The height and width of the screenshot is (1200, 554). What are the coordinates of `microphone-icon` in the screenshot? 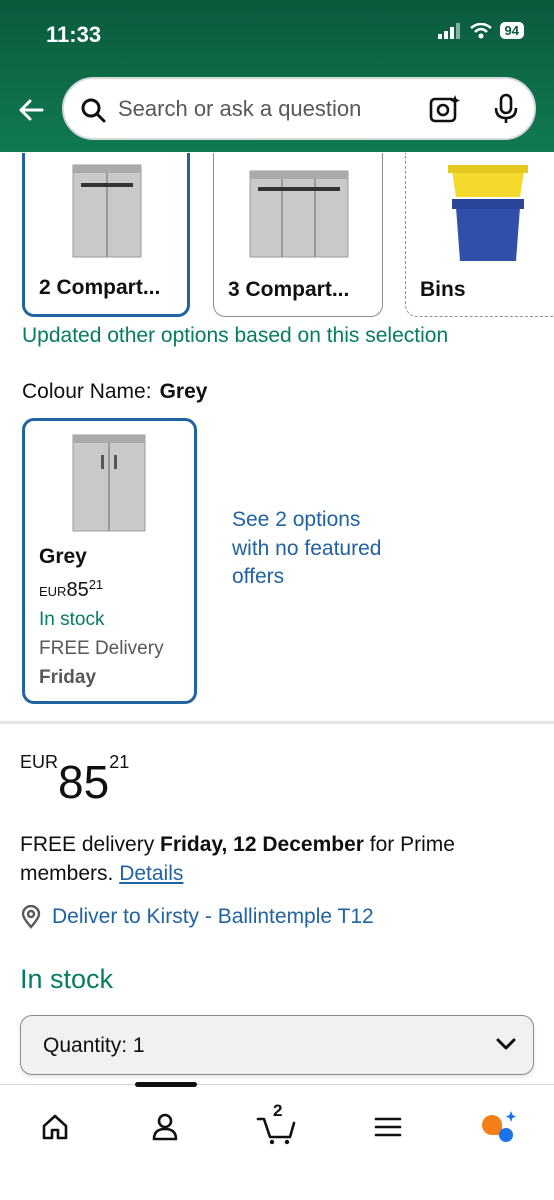 It's located at (506, 109).